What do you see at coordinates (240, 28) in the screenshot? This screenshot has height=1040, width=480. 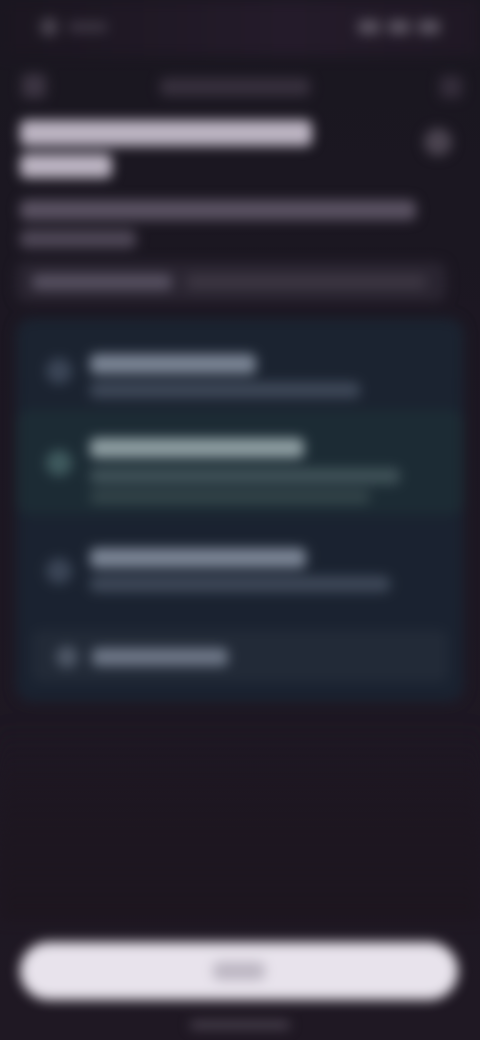 I see `status-bar` at bounding box center [240, 28].